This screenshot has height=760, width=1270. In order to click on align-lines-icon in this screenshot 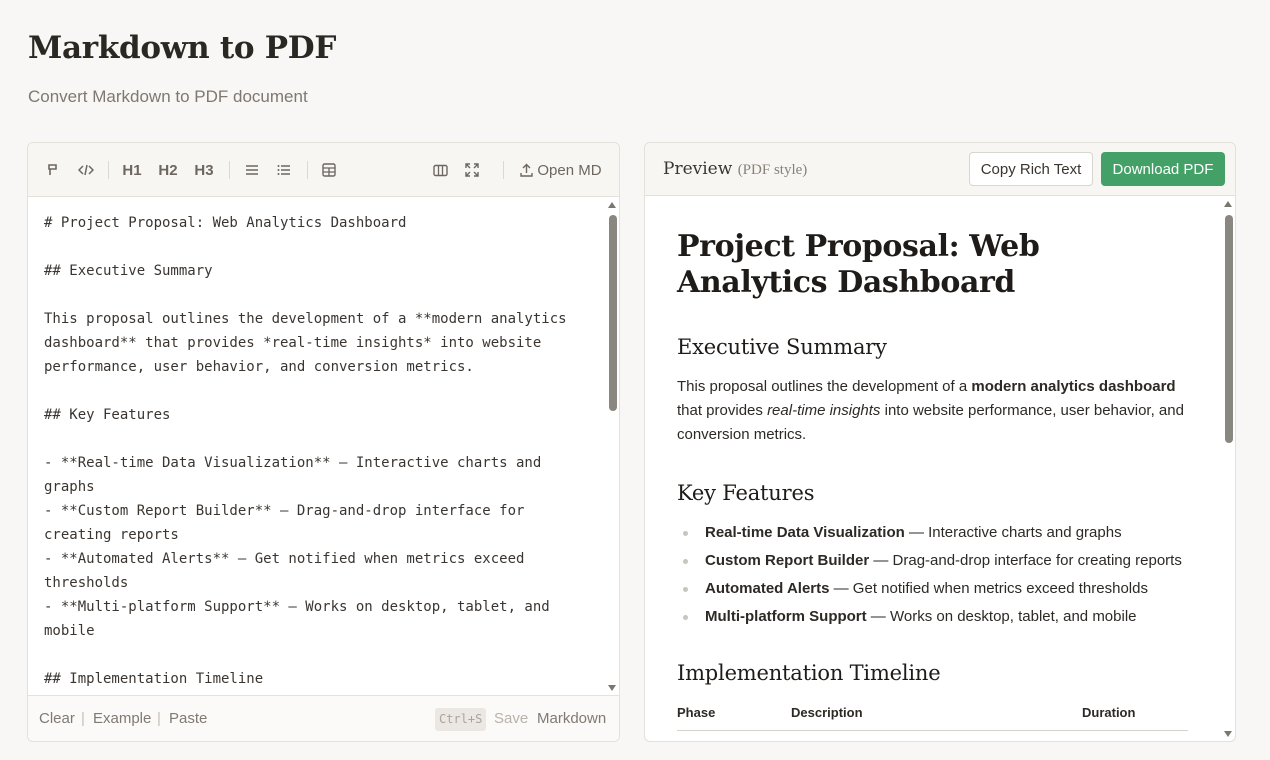, I will do `click(252, 170)`.